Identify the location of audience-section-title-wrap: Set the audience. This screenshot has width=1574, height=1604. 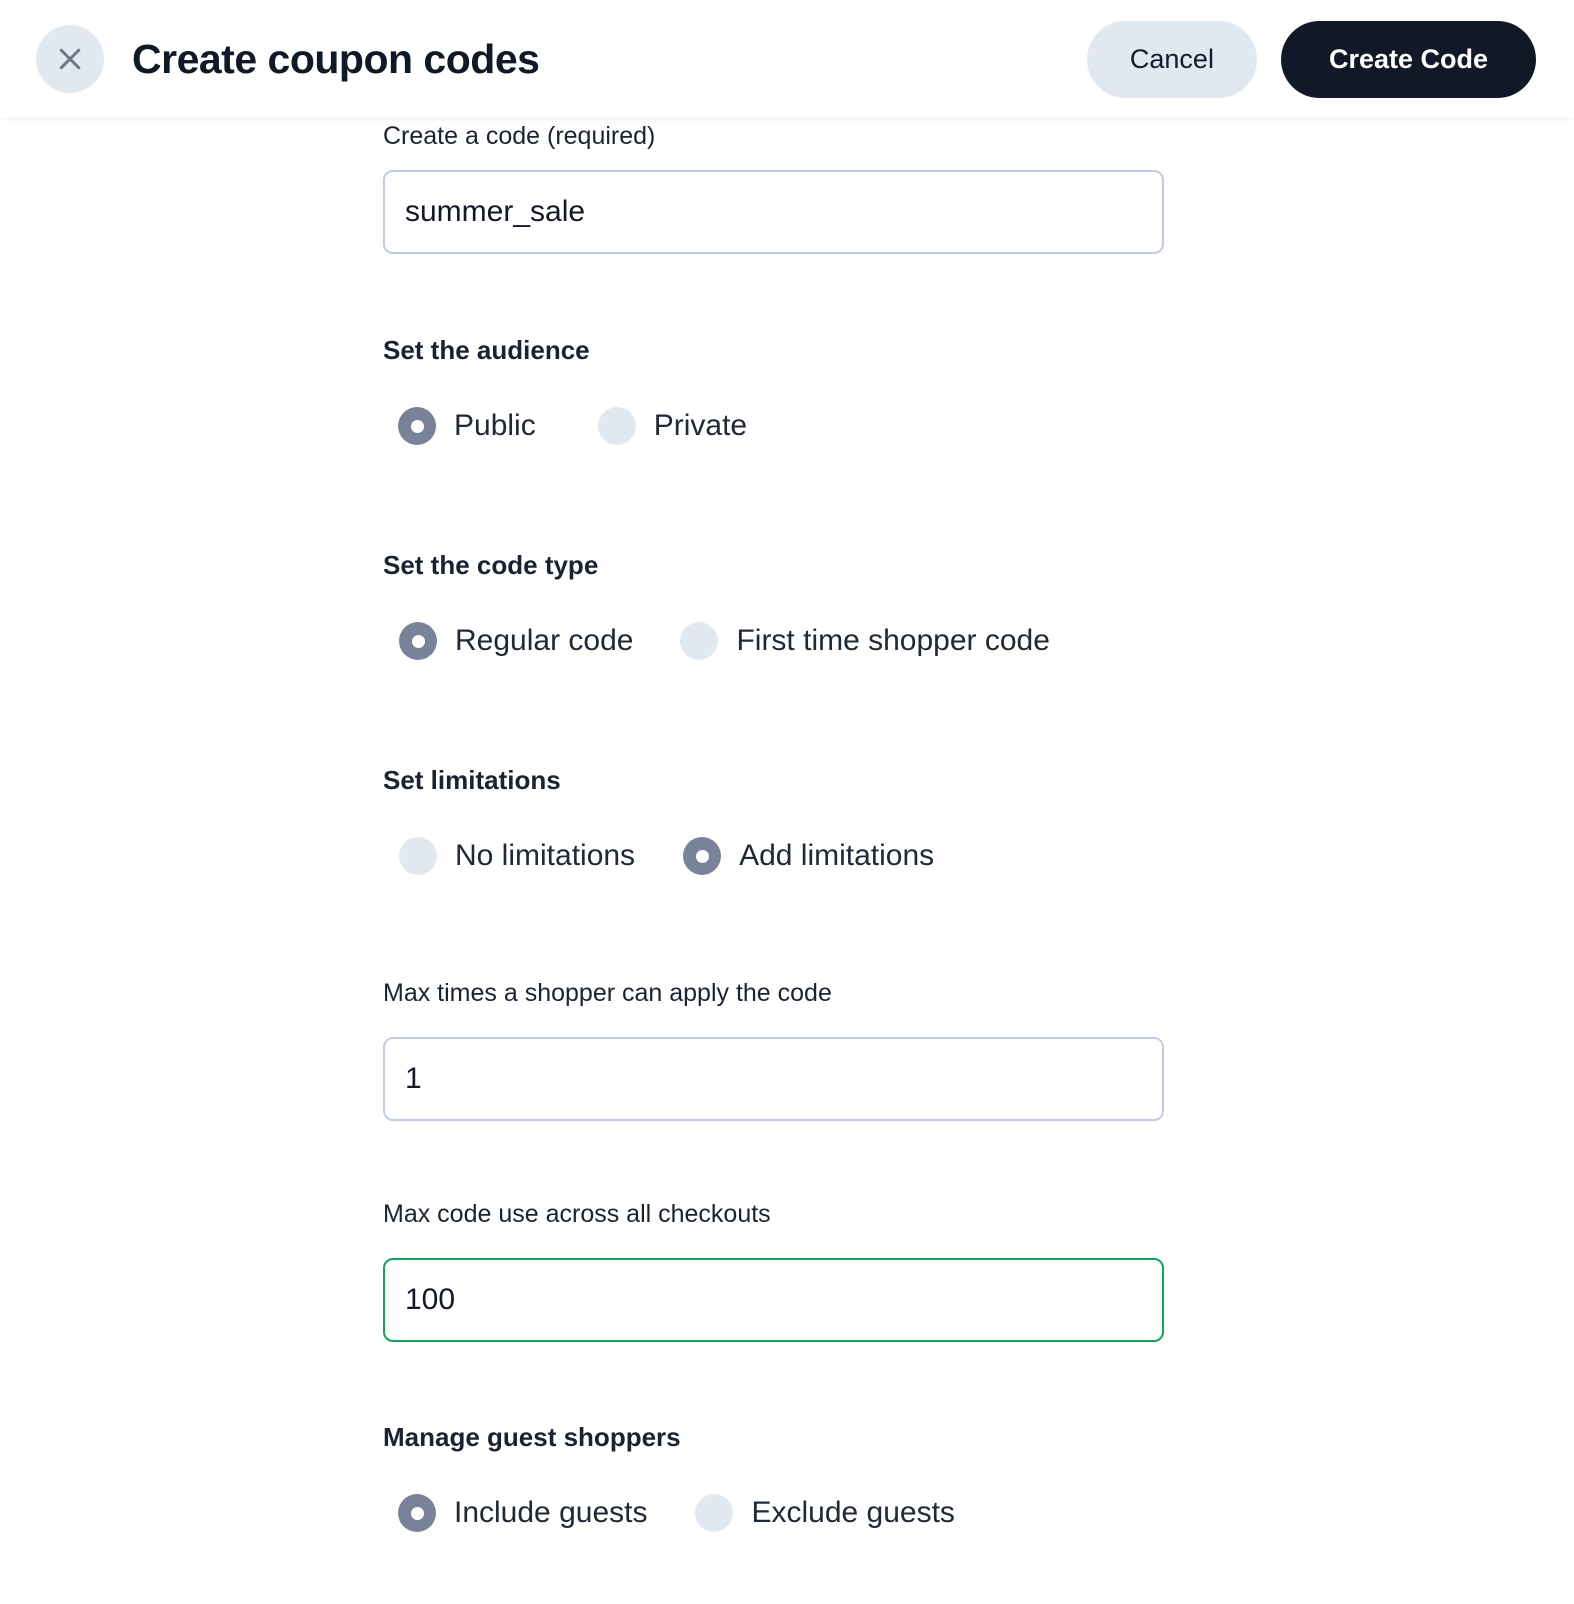
(486, 350).